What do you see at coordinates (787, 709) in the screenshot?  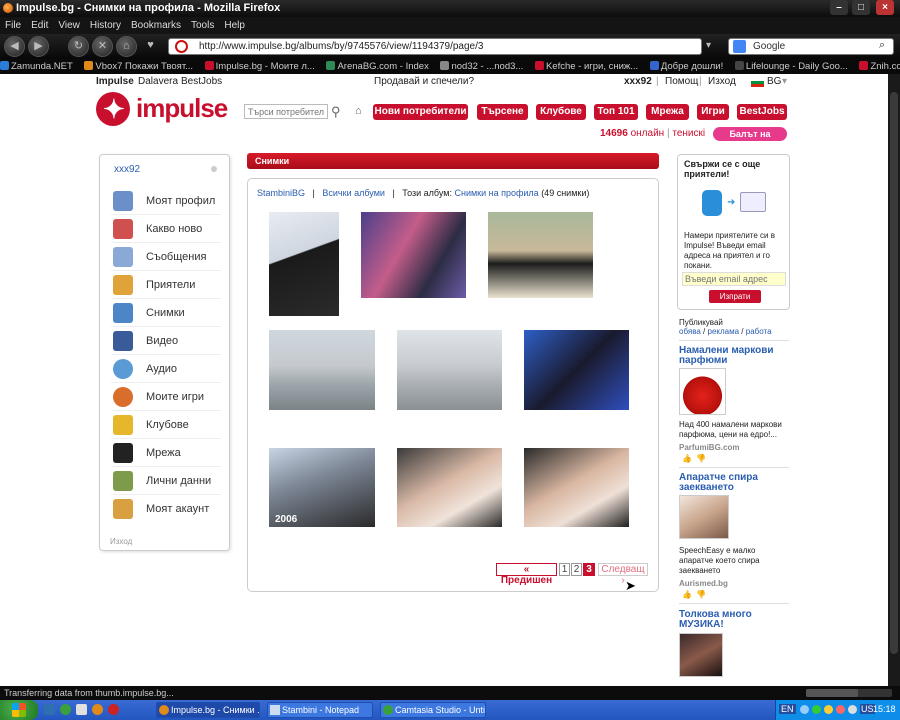 I see `language-indicator: EN` at bounding box center [787, 709].